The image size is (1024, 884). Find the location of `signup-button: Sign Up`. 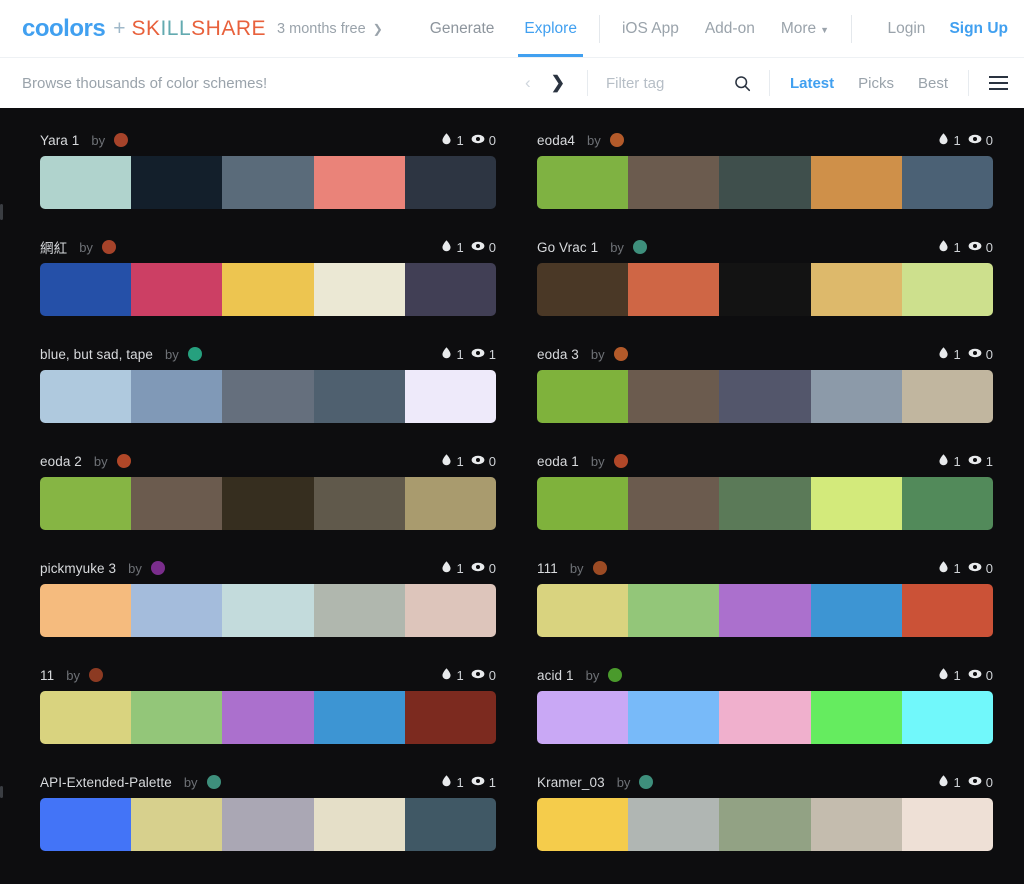

signup-button: Sign Up is located at coordinates (978, 29).